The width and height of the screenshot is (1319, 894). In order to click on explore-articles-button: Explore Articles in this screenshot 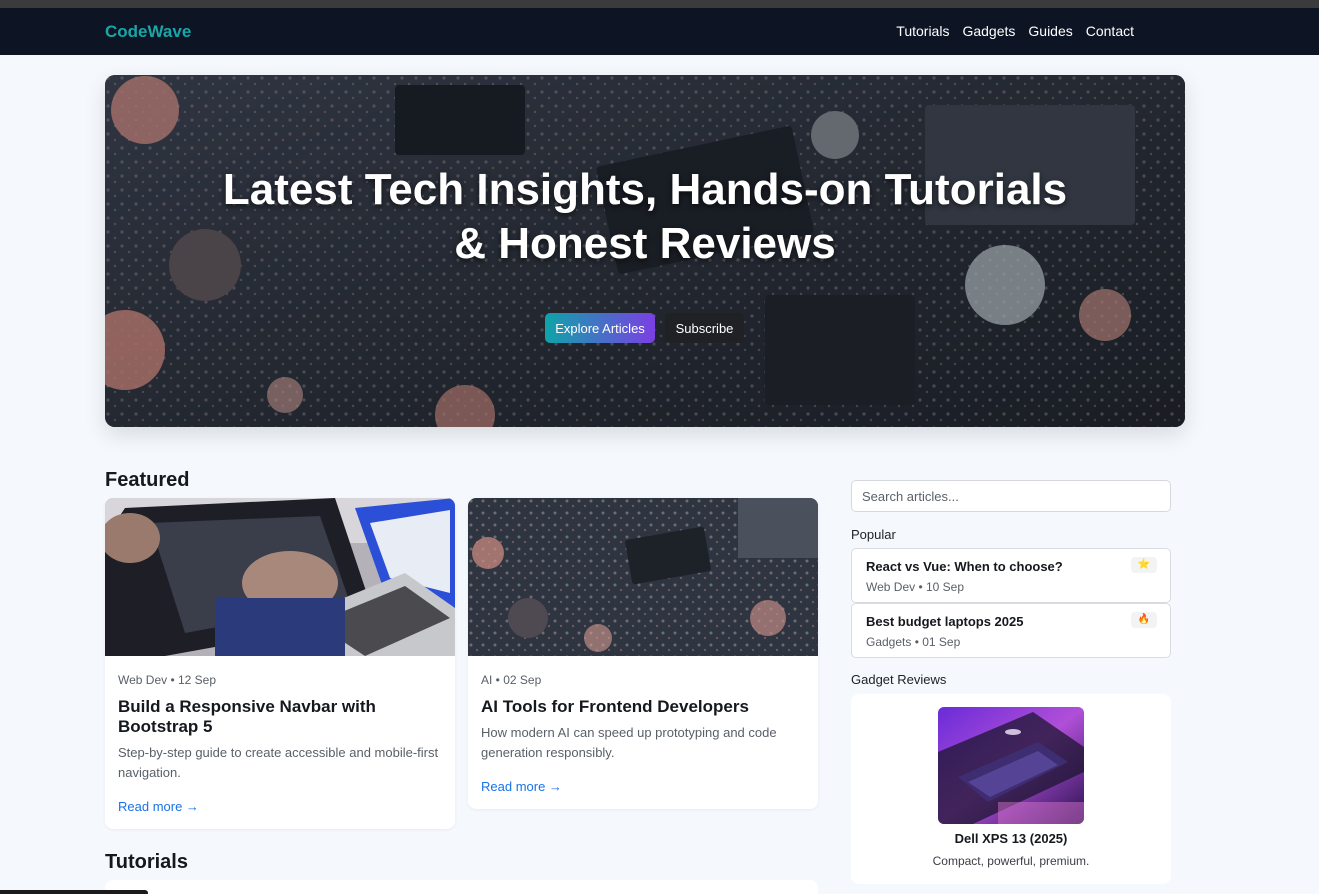, I will do `click(600, 328)`.